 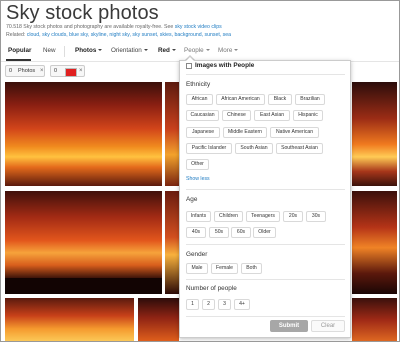 What do you see at coordinates (190, 58) in the screenshot?
I see `dropdown-arrow-fill` at bounding box center [190, 58].